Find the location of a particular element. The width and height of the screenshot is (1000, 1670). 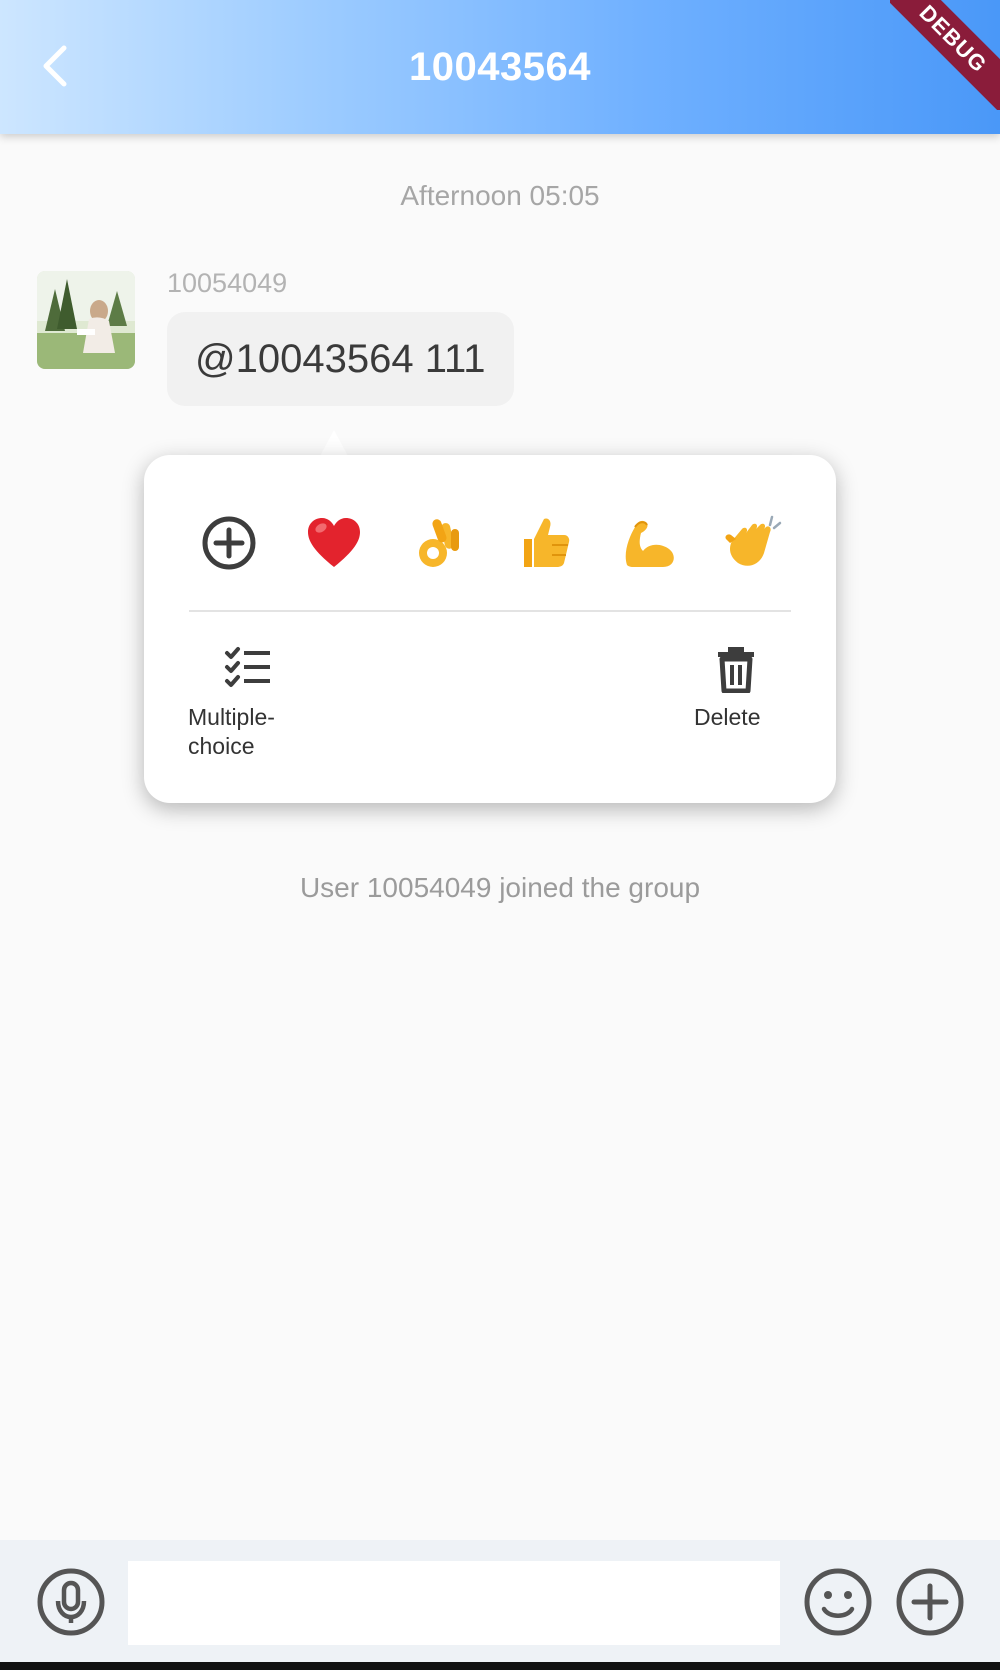

voice-button is located at coordinates (71, 1602).